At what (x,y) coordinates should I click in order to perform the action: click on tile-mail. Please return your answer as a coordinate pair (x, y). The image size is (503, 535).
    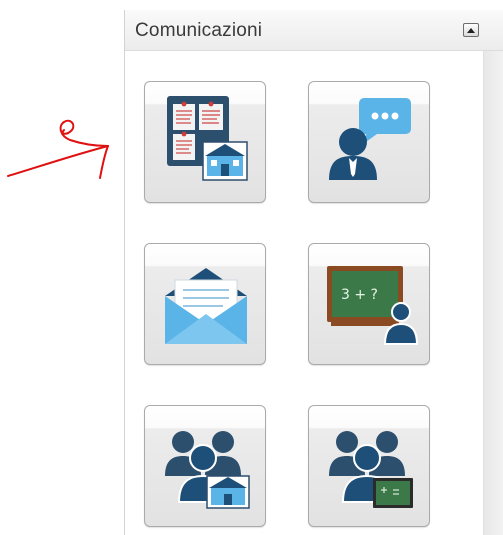
    Looking at the image, I should click on (205, 304).